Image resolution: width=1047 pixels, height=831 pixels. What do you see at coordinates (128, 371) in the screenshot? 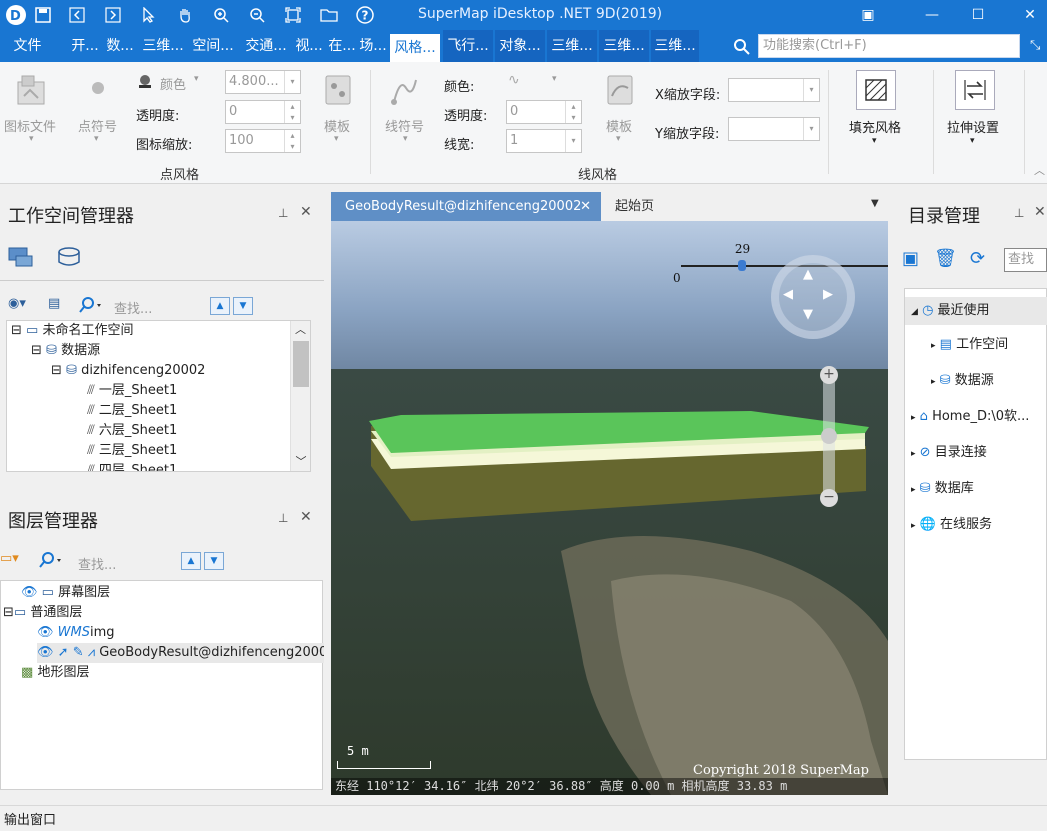
I see `tree-node-datasource: ⊟ ⛁ dizhifenceng20002` at bounding box center [128, 371].